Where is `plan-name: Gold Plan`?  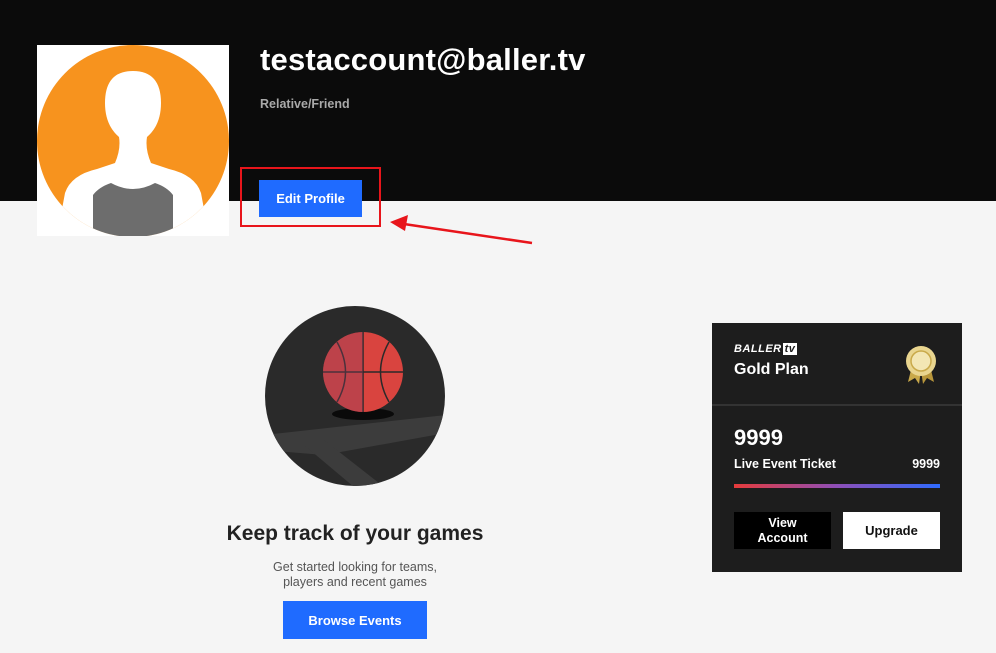
plan-name: Gold Plan is located at coordinates (771, 369).